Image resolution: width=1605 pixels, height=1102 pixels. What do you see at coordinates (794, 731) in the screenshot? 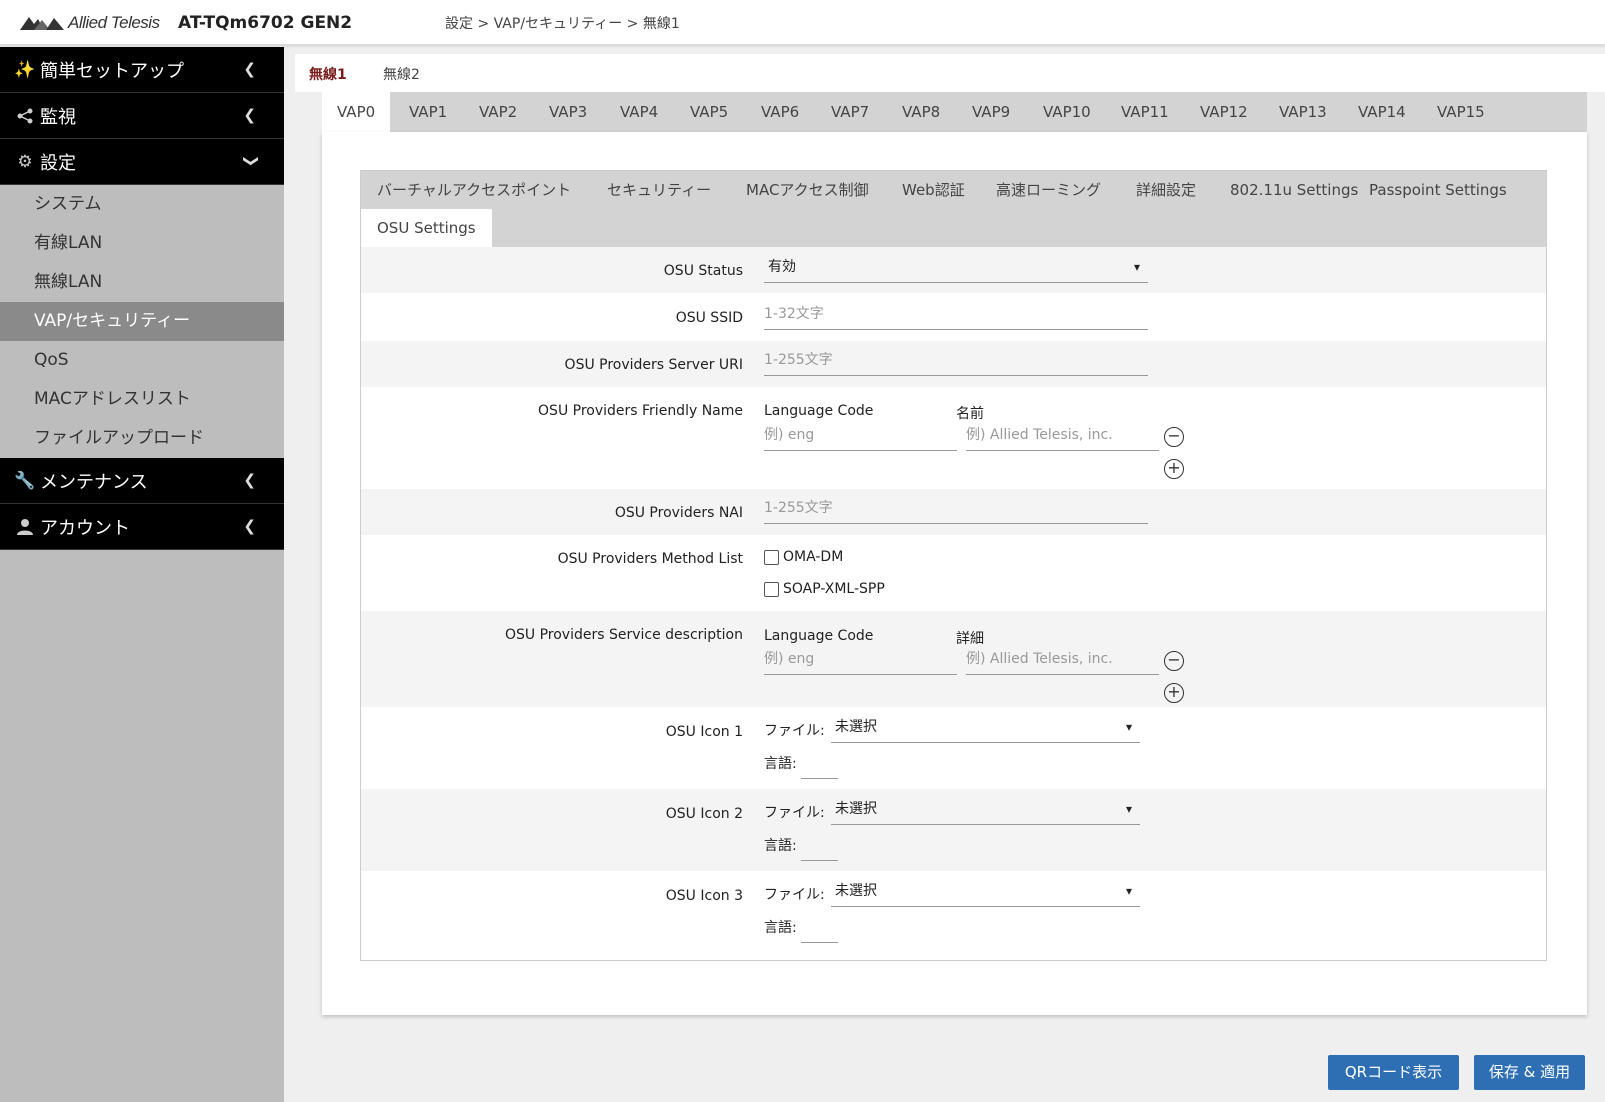
I see `osu-icon-1-file-label: ファイル:` at bounding box center [794, 731].